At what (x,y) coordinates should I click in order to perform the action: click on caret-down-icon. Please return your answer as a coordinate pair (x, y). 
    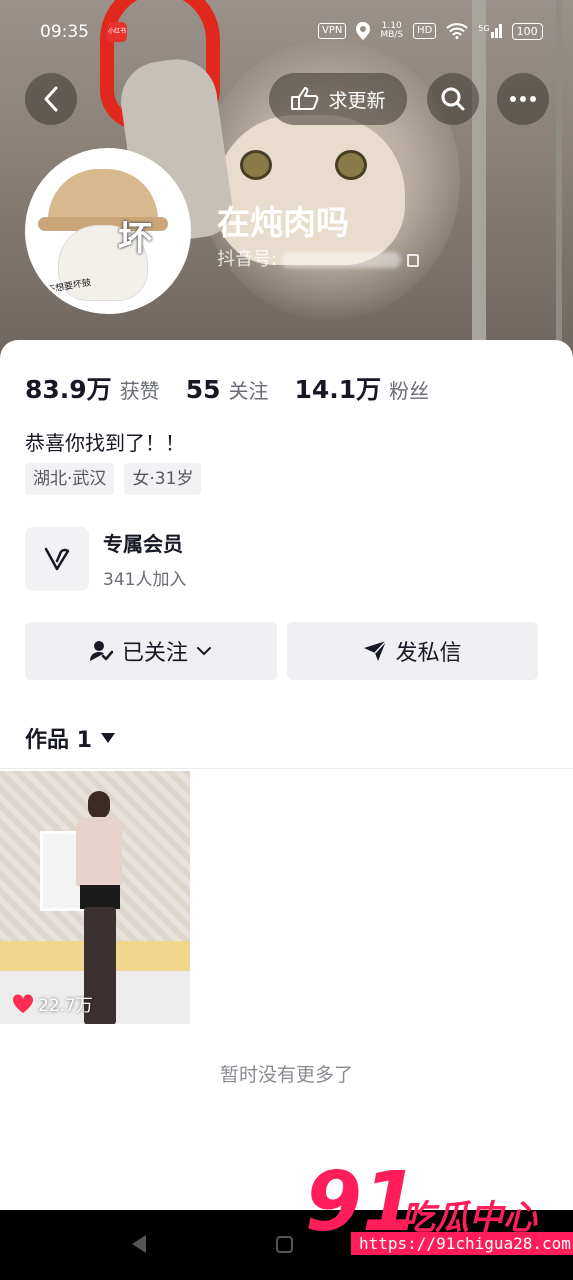
    Looking at the image, I should click on (107, 738).